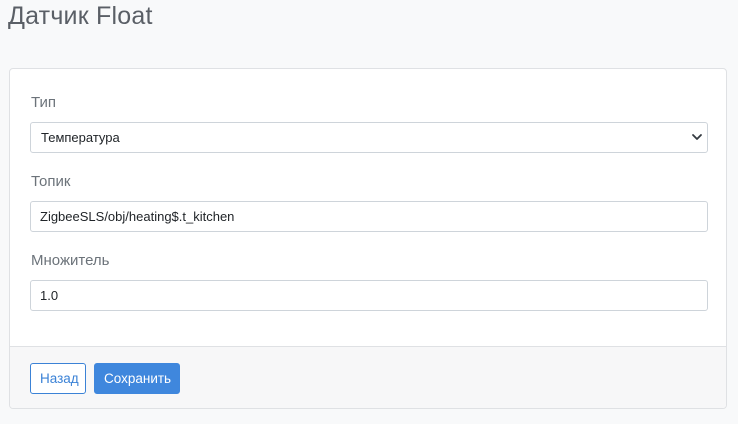  Describe the element at coordinates (80, 16) in the screenshot. I see `page-title: Датчик Float` at that location.